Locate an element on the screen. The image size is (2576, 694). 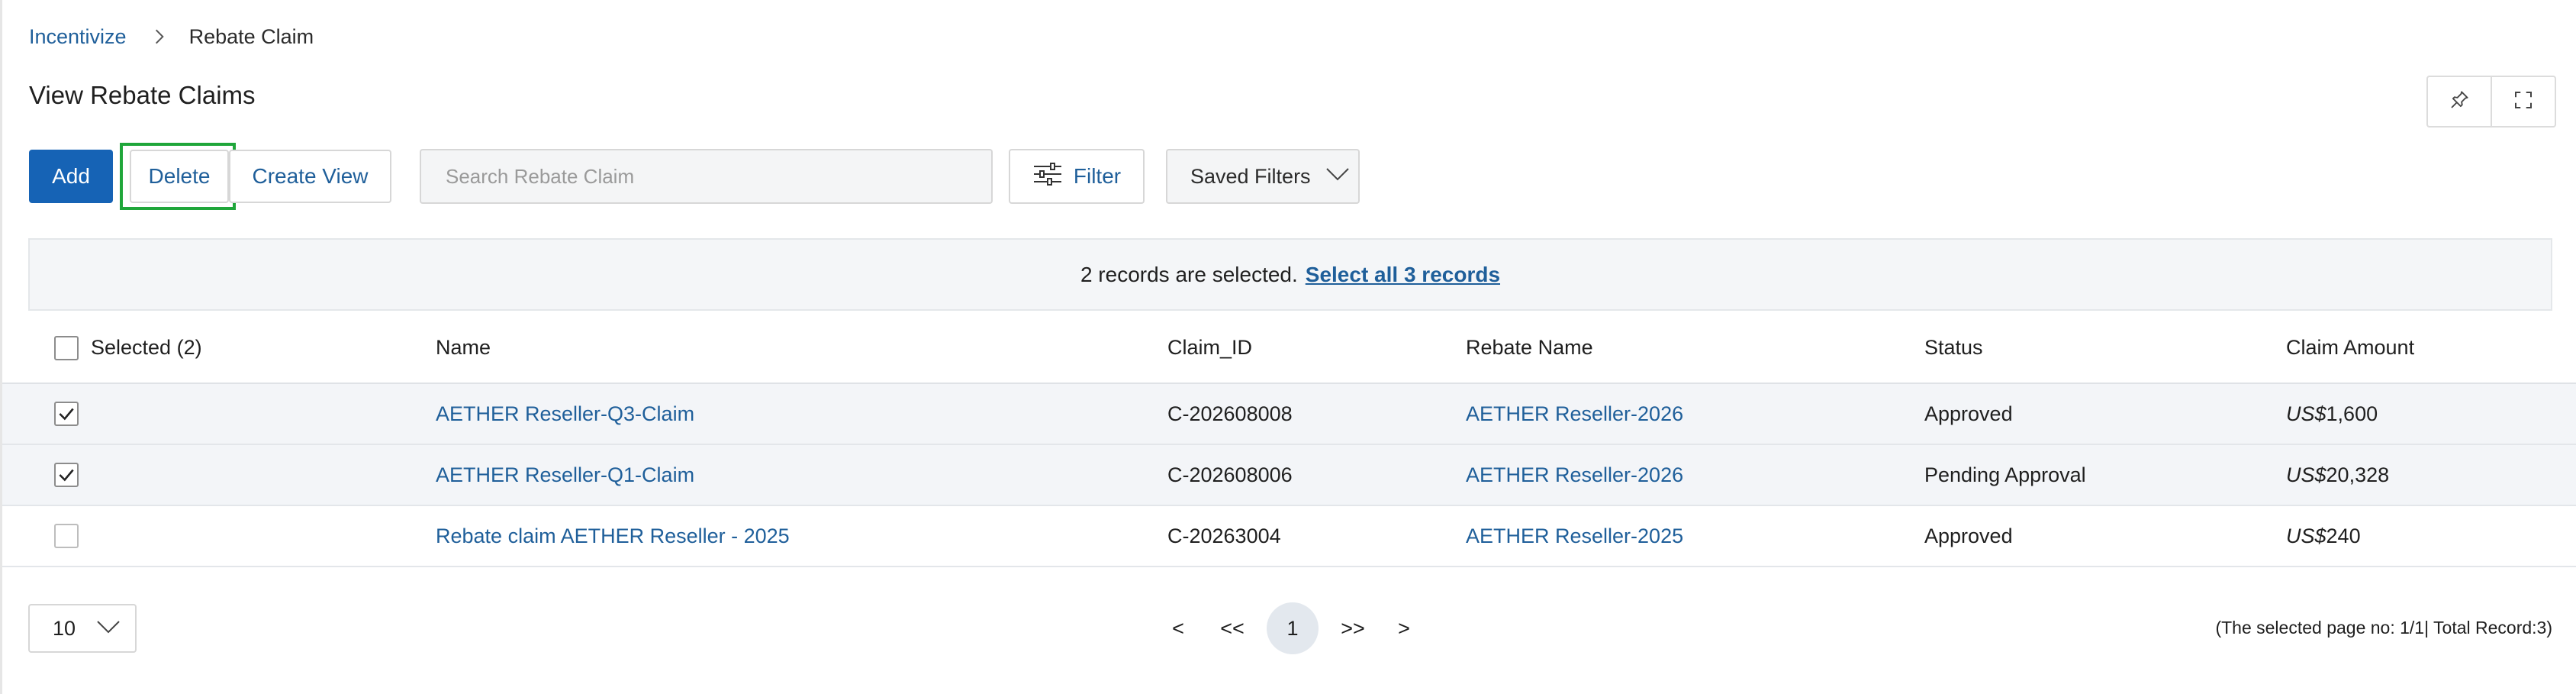
header-select-cell: Selected (2) is located at coordinates (128, 348).